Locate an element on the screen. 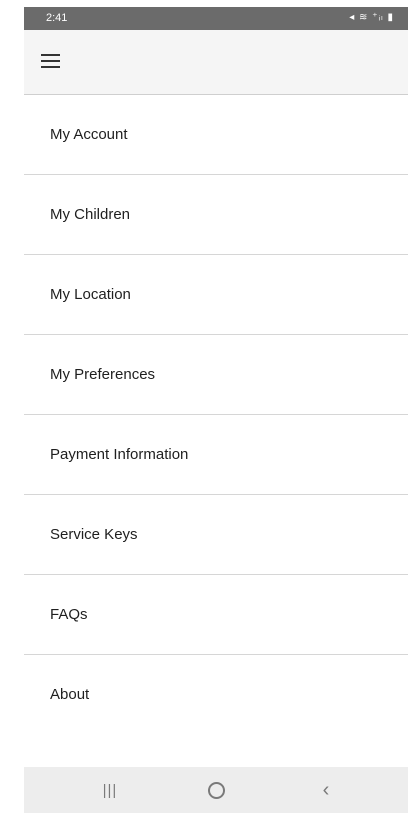 The image size is (408, 813). menu-item-faqs: FAQs is located at coordinates (216, 615).